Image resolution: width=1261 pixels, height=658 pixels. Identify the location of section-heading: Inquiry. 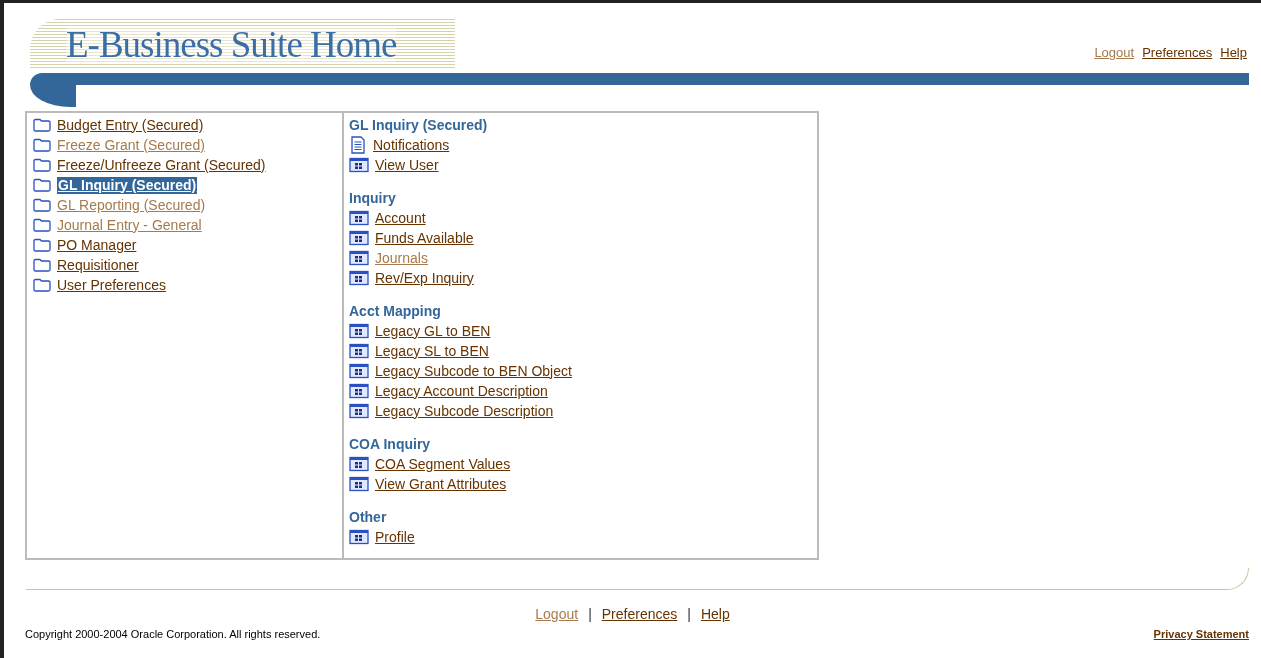
(373, 198).